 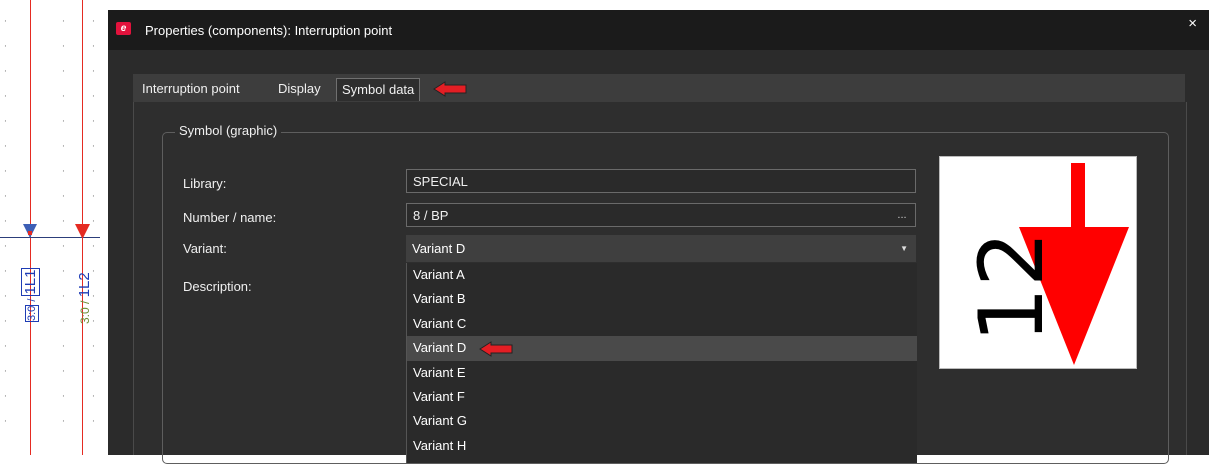 What do you see at coordinates (1011, 287) in the screenshot?
I see `preview-text: 12` at bounding box center [1011, 287].